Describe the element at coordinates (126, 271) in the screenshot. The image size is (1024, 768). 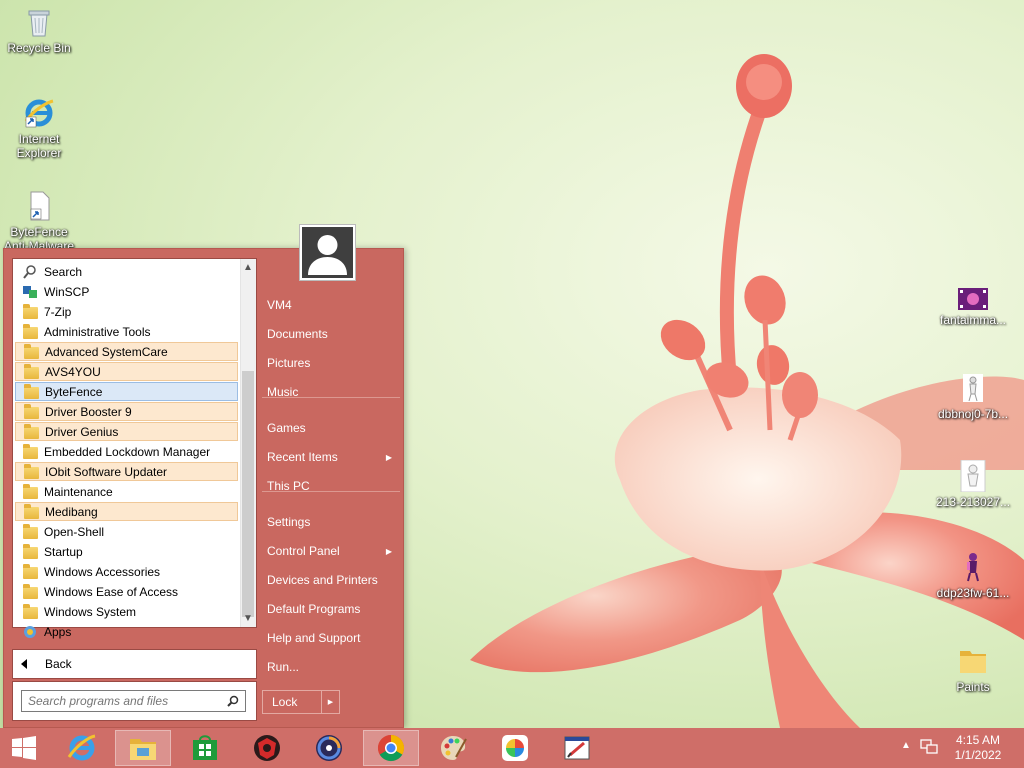
I see `program-item: Search` at that location.